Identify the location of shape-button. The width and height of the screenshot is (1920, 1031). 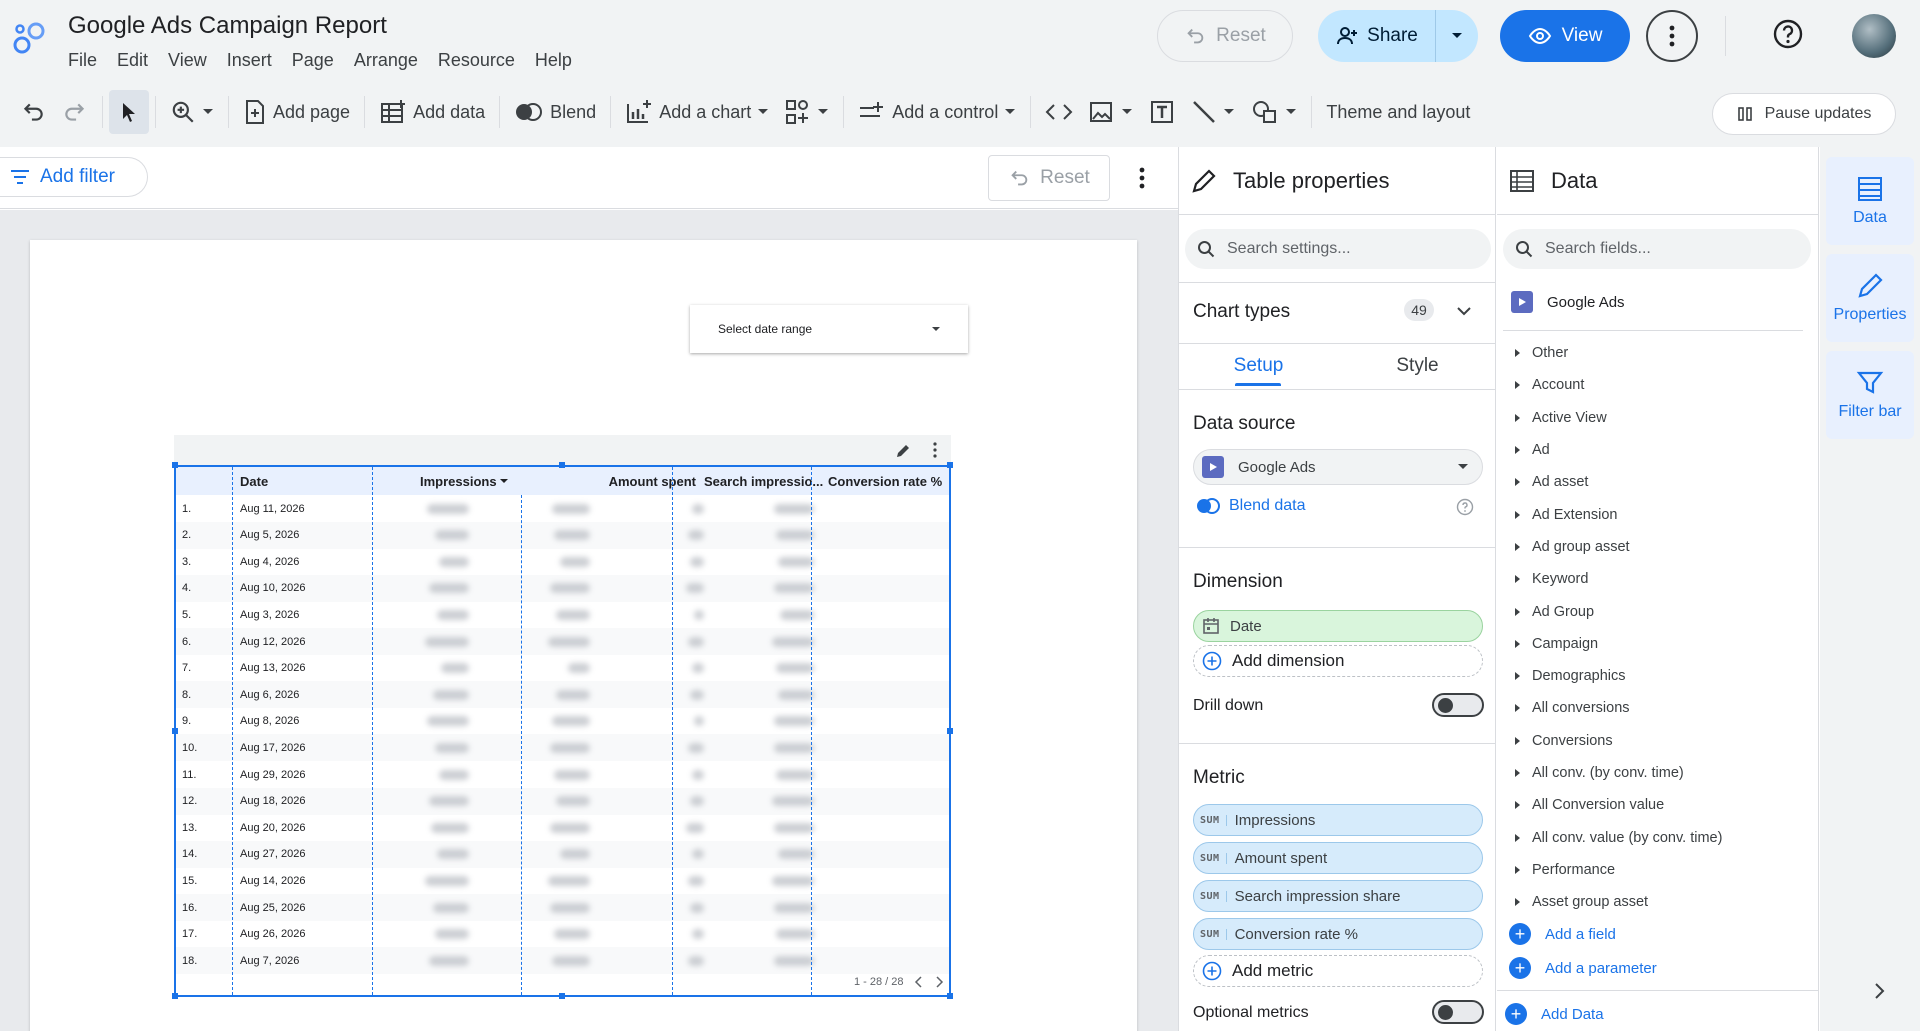
(1274, 112).